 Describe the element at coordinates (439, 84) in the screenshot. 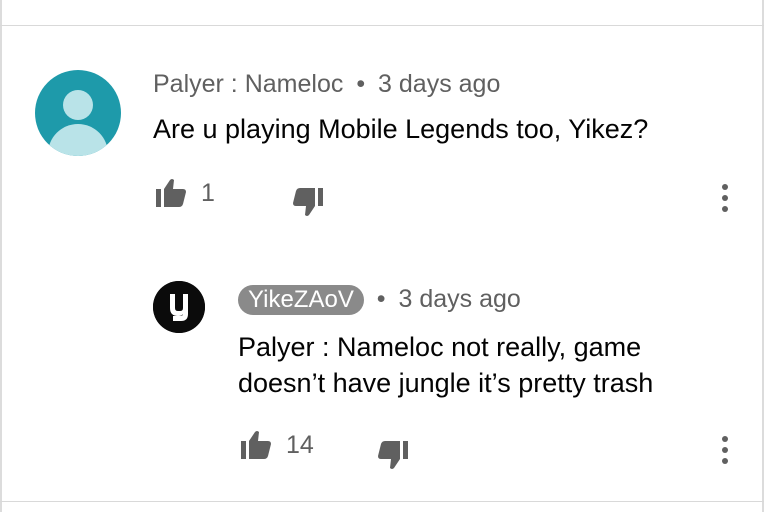

I see `comment-time: 3 days ago` at that location.